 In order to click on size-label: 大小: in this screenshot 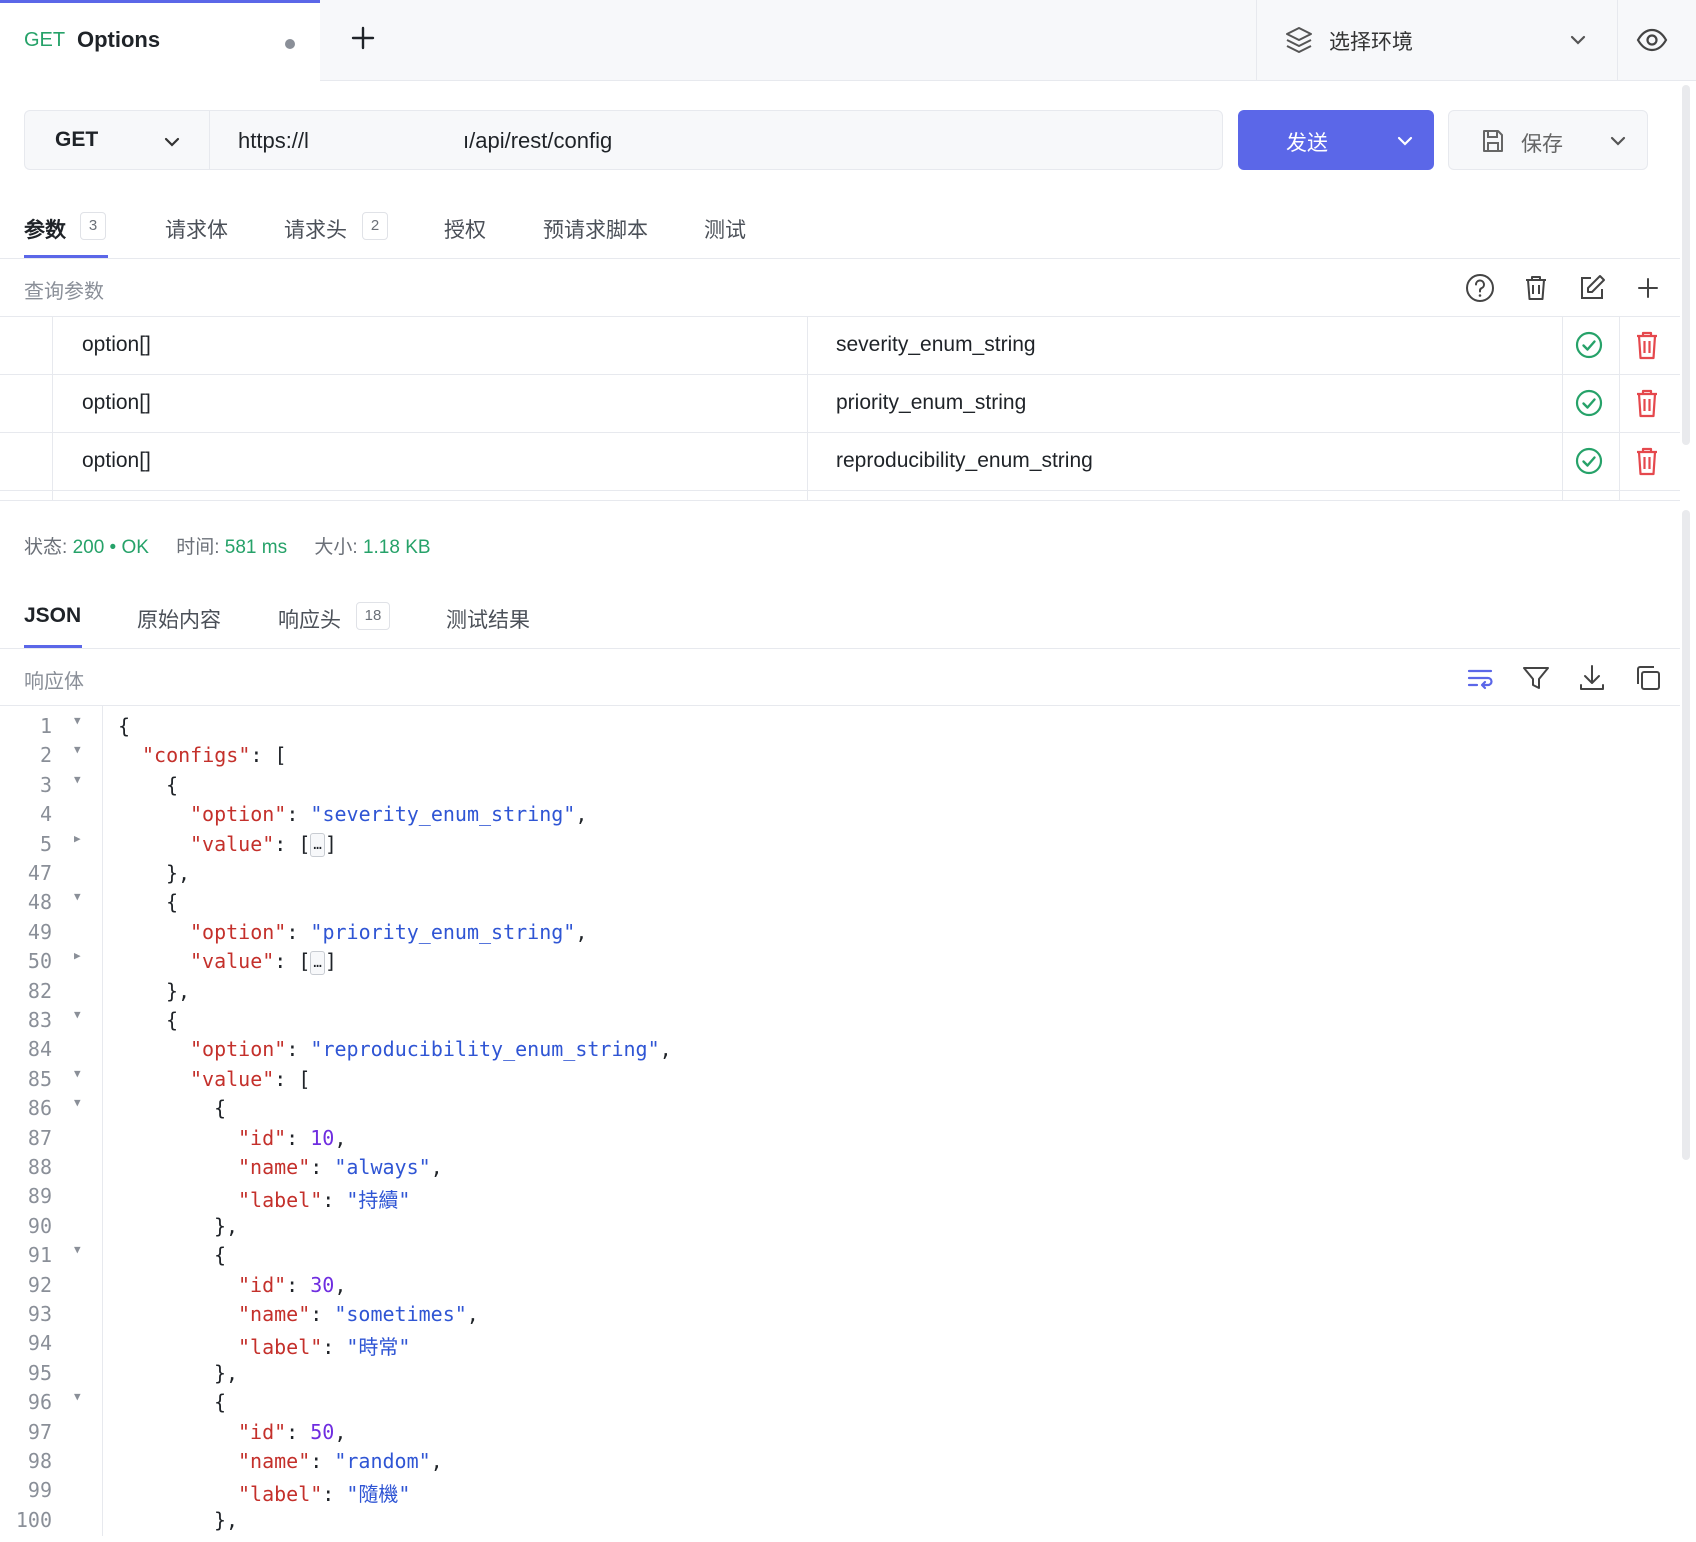, I will do `click(336, 547)`.